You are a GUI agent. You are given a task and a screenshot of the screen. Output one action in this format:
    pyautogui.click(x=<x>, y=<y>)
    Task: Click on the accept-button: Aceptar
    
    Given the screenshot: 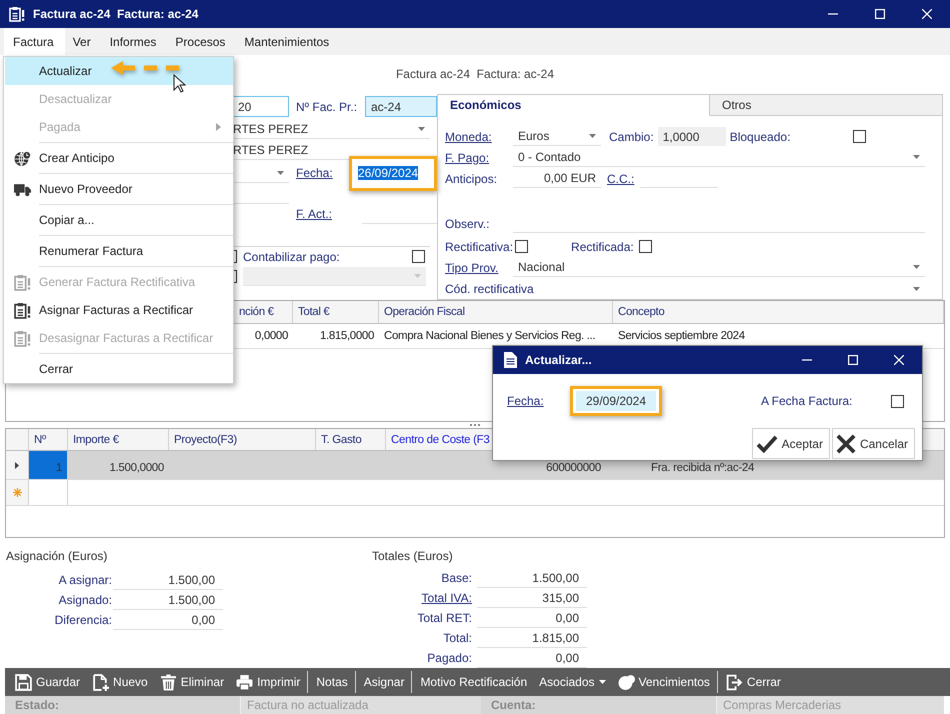 What is the action you would take?
    pyautogui.click(x=791, y=443)
    